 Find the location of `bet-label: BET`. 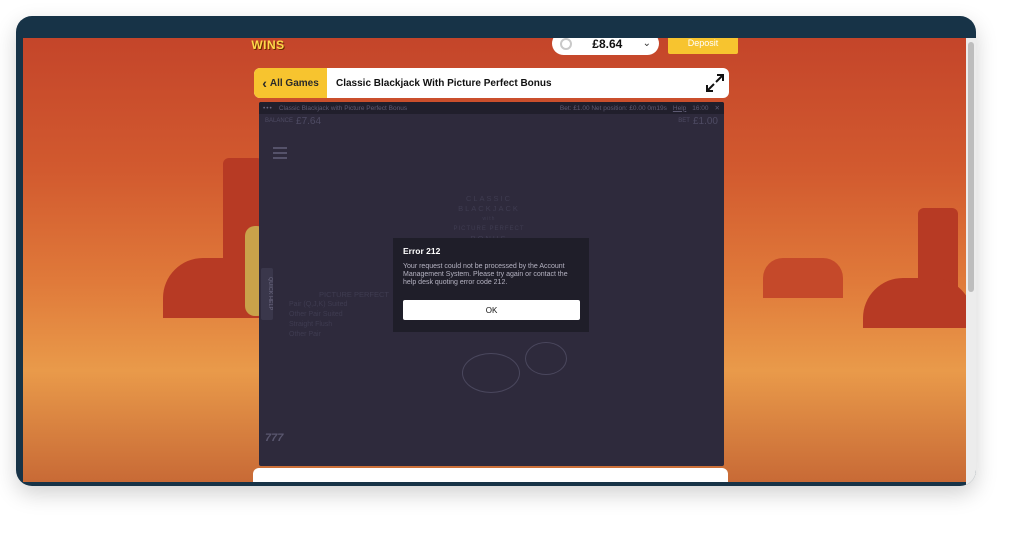

bet-label: BET is located at coordinates (684, 121).